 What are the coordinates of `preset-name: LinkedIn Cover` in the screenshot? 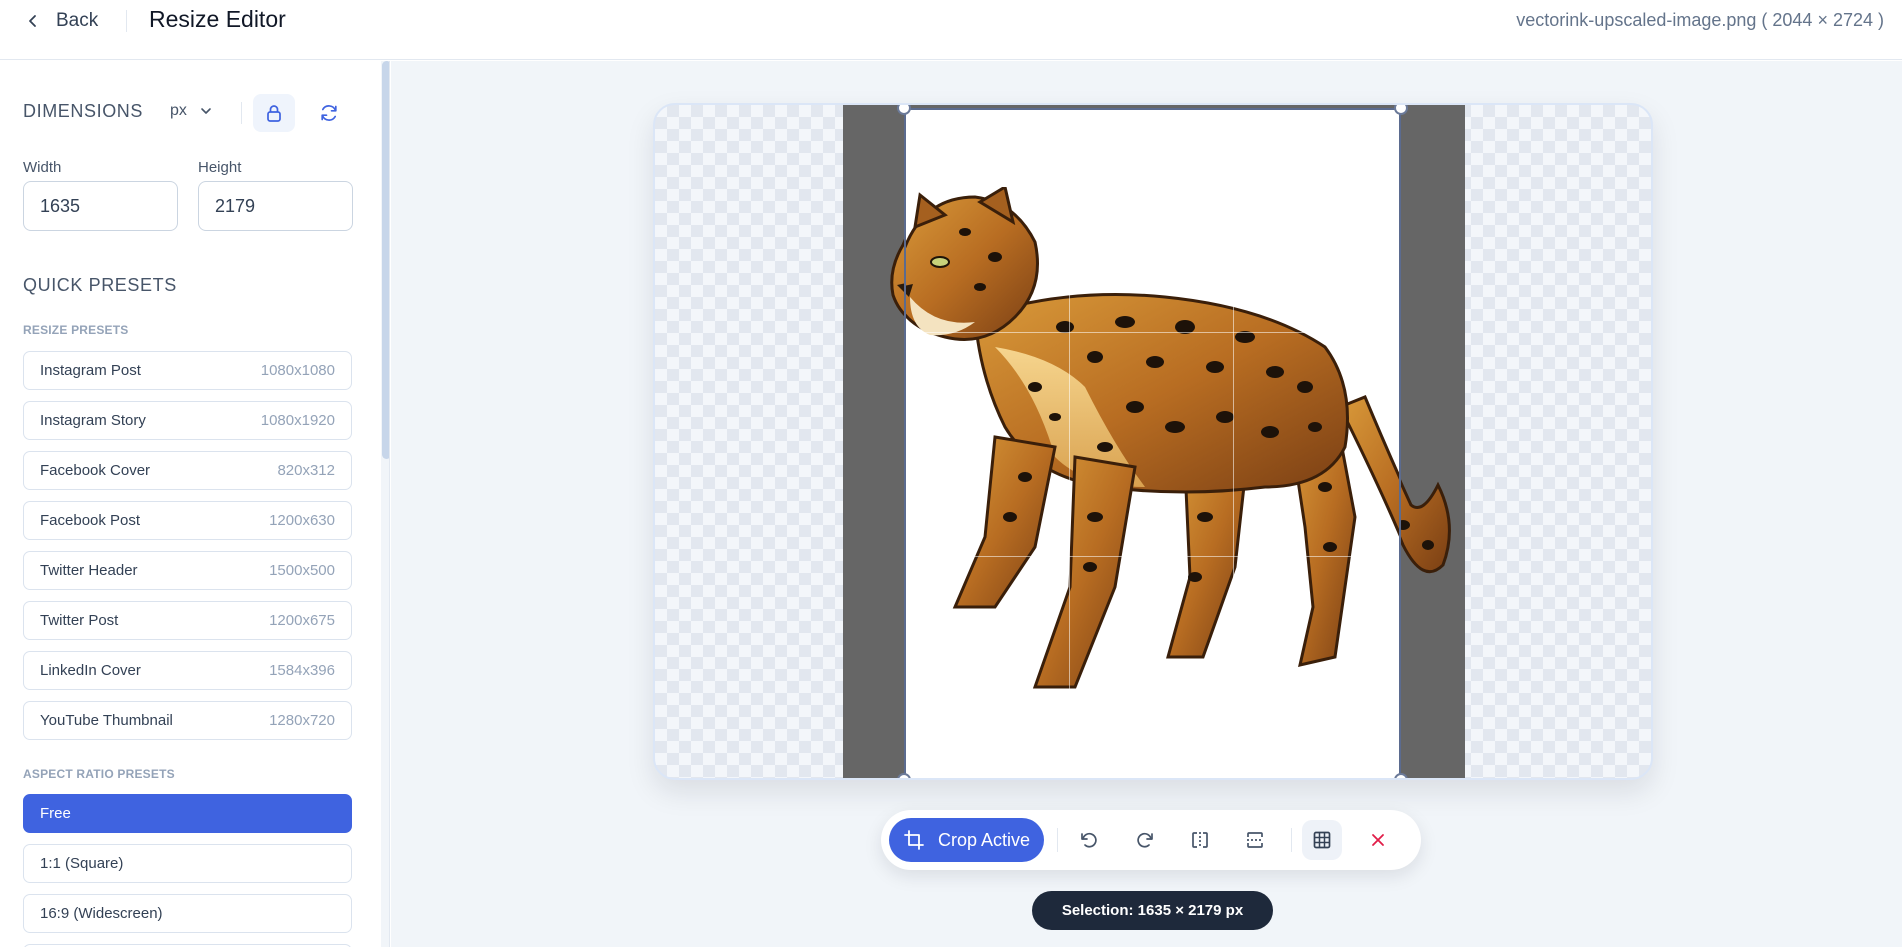 It's located at (90, 670).